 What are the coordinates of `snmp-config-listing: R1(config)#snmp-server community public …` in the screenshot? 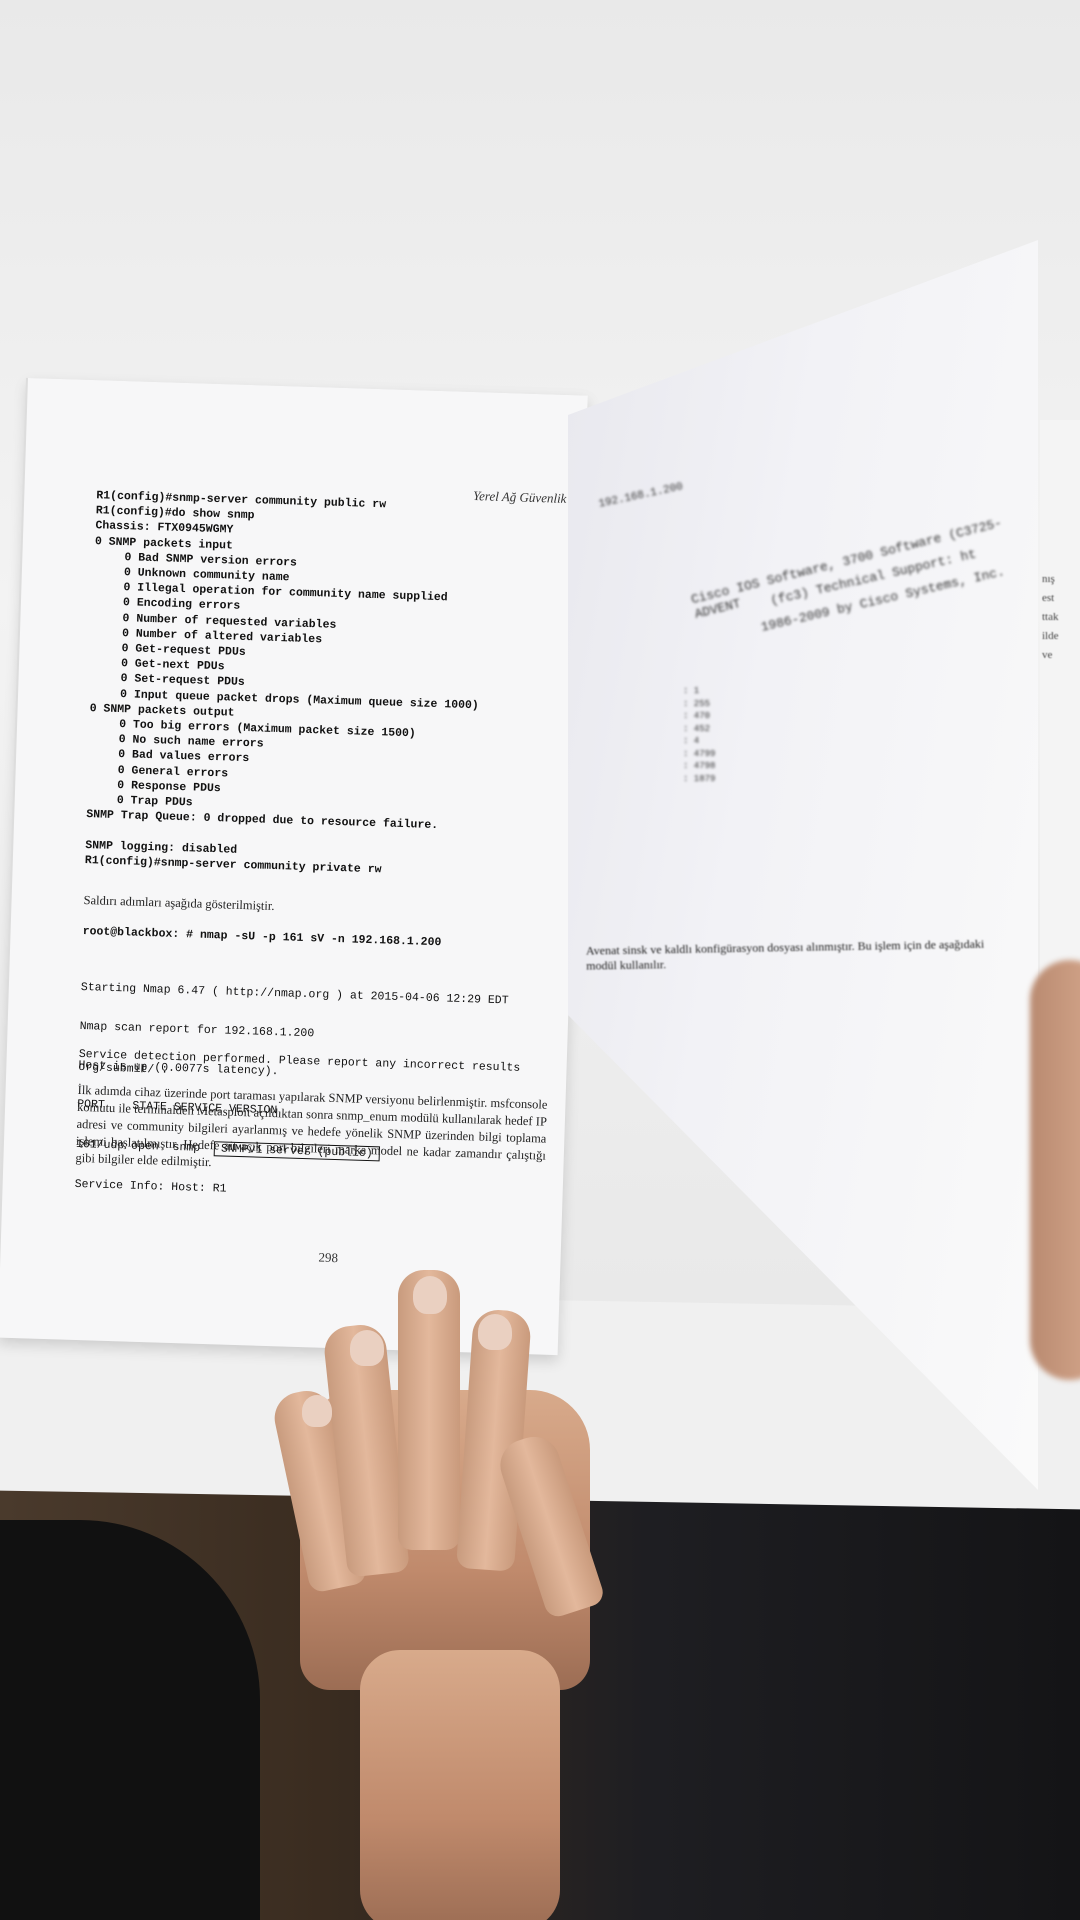 It's located at (321, 685).